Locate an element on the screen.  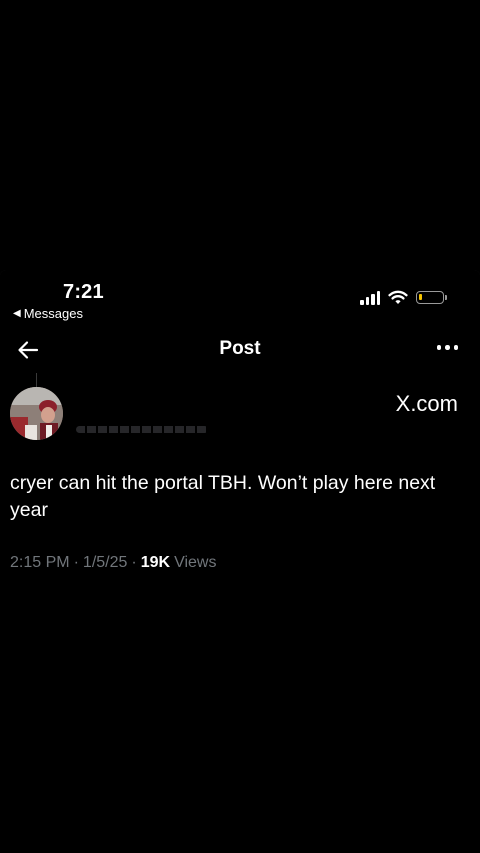
status-bar: 7:21 ◀ Messages is located at coordinates (240, 300).